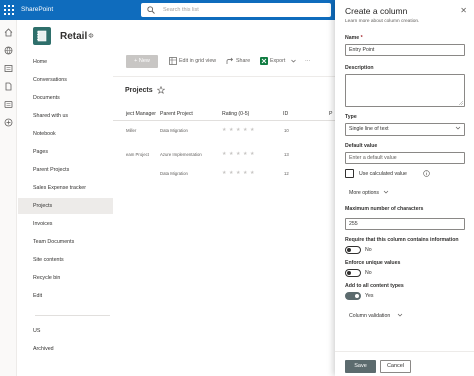 This screenshot has width=474, height=376. Describe the element at coordinates (463, 10) in the screenshot. I see `close-icon: ✕` at that location.